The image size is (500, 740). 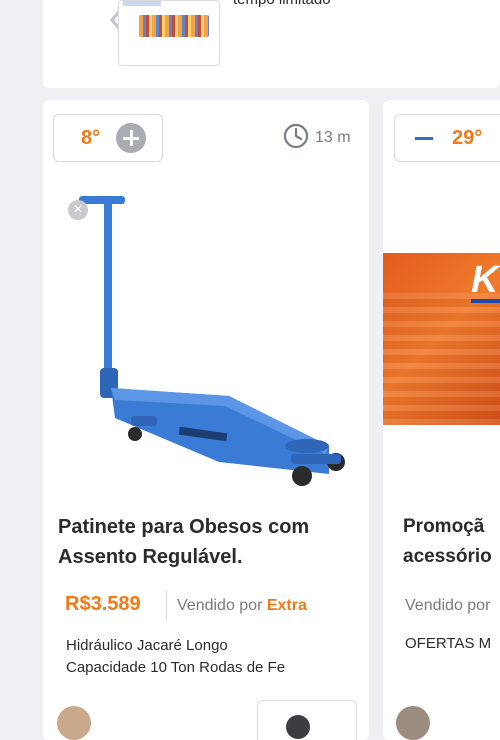 I want to click on minus-icon, so click(x=424, y=138).